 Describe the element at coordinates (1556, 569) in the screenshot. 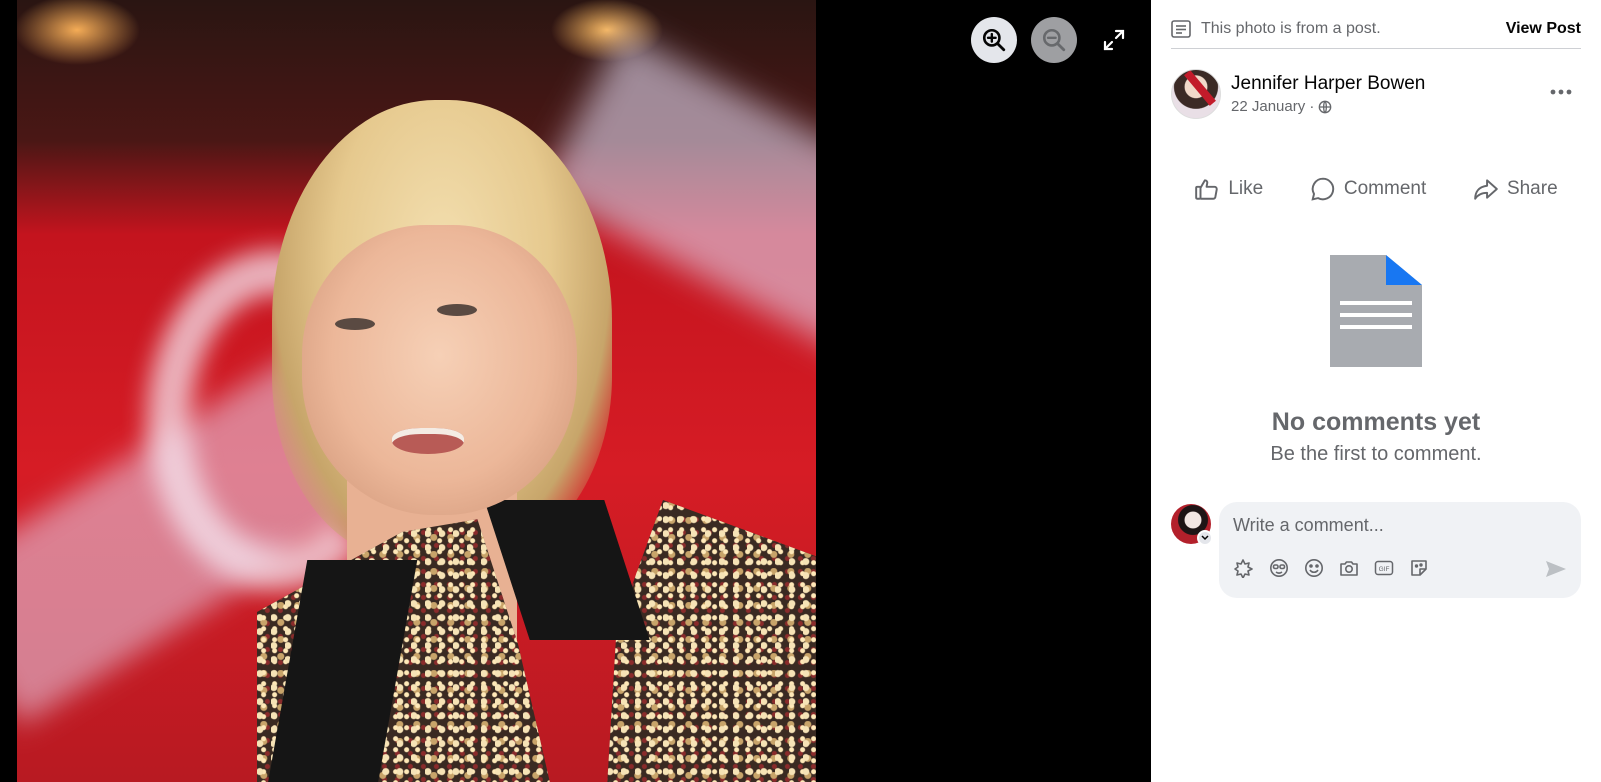

I see `send-icon` at that location.